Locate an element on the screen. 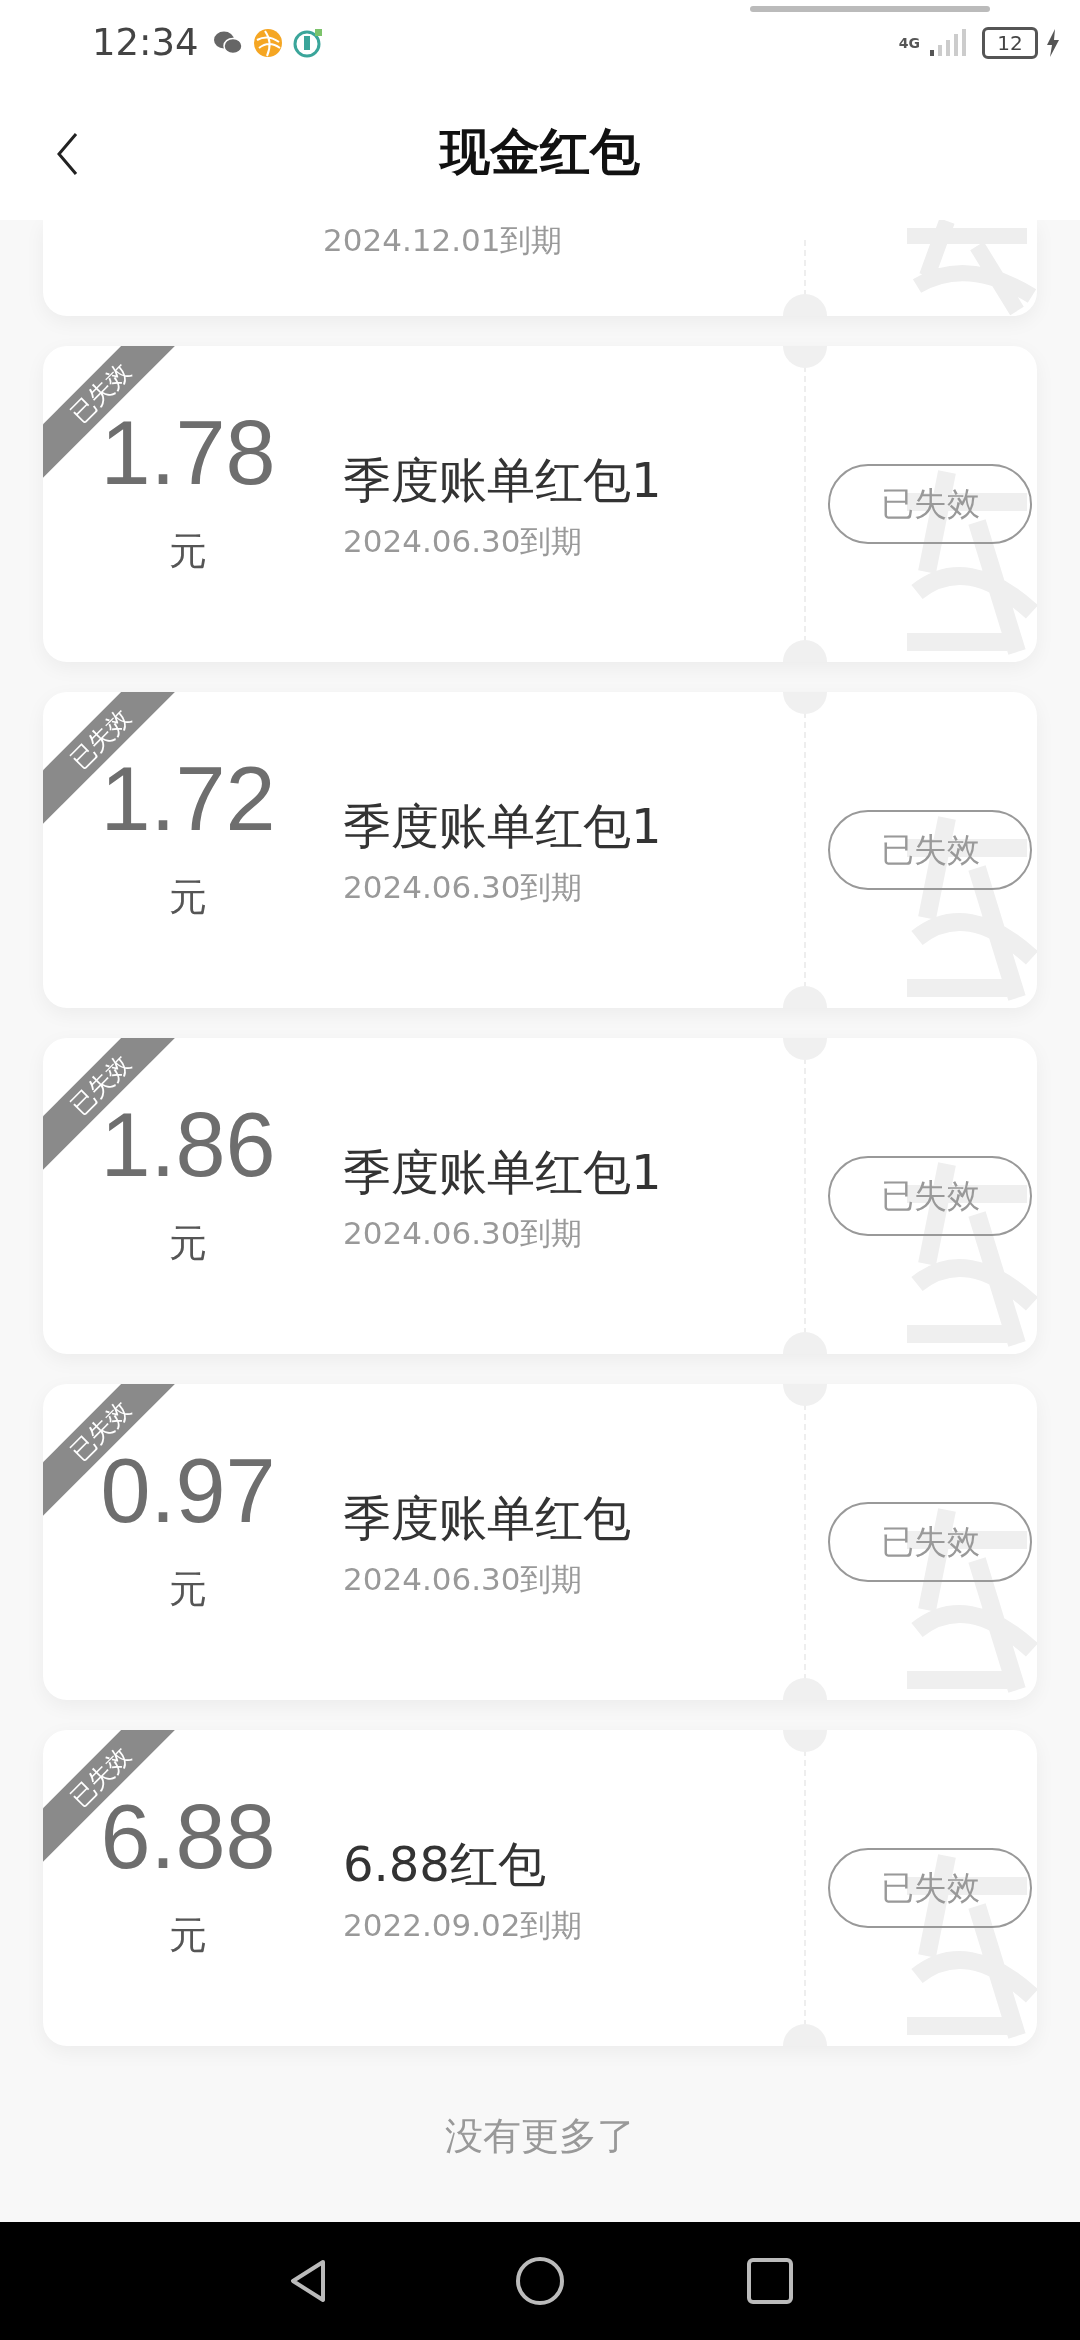  recents-nav-icon is located at coordinates (770, 2281).